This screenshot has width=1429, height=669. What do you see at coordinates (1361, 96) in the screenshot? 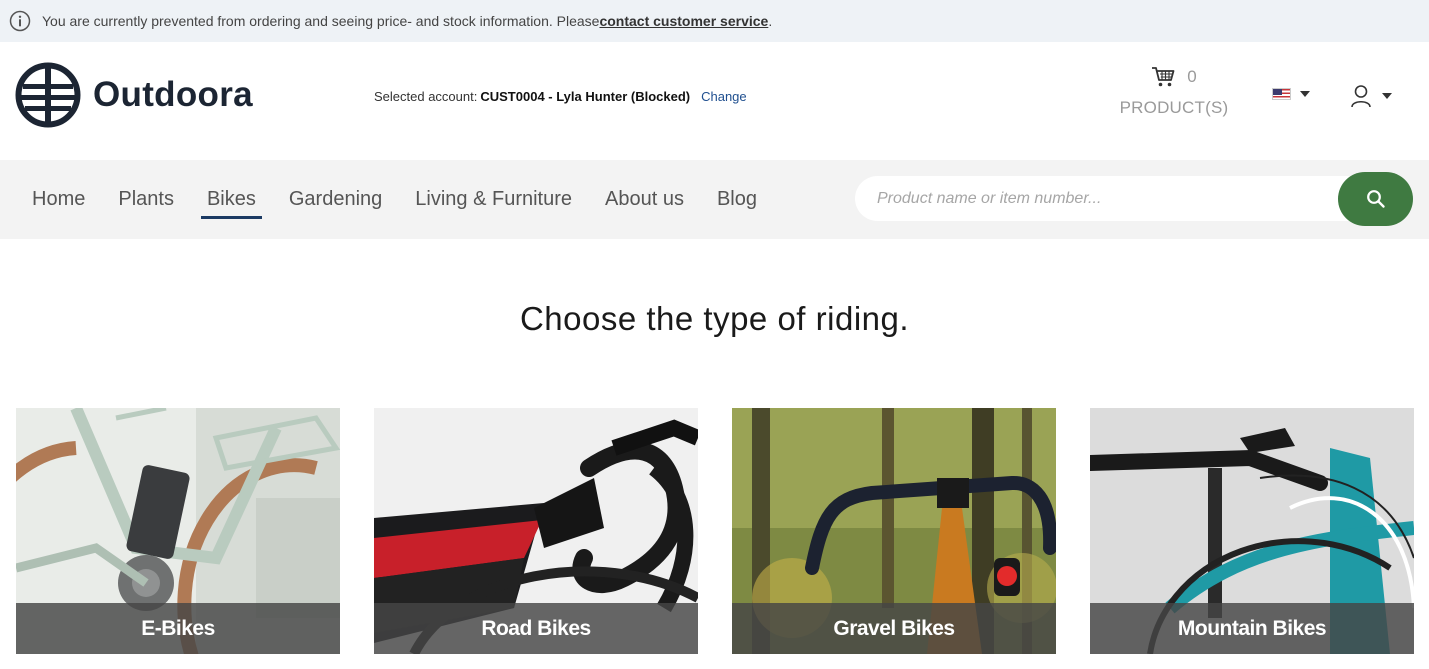
I see `user-icon` at bounding box center [1361, 96].